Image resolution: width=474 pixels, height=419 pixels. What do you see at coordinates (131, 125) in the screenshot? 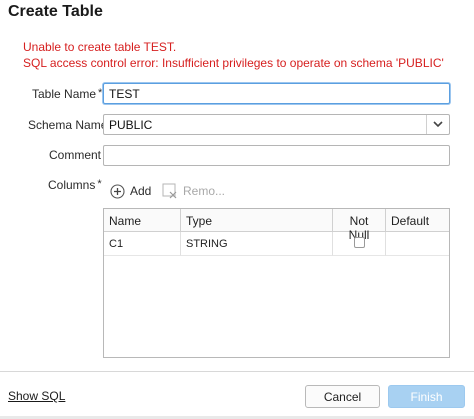
I see `schema-name-value: PUBLIC` at bounding box center [131, 125].